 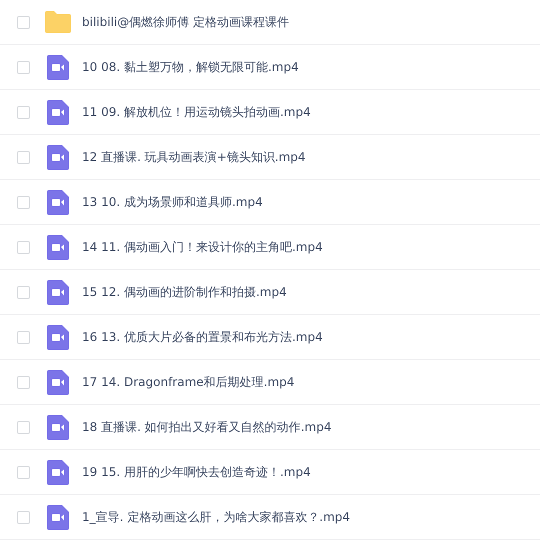 I want to click on file-name: 17 14. Dragonframe和后期处理.mp4, so click(x=188, y=382).